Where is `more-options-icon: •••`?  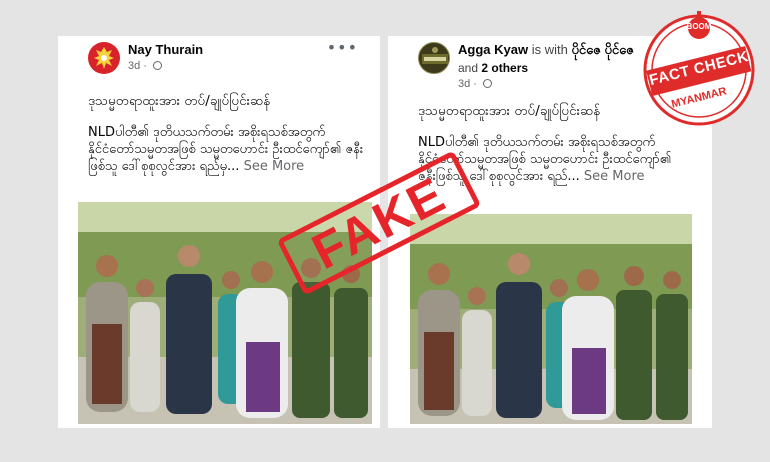 more-options-icon: ••• is located at coordinates (342, 47).